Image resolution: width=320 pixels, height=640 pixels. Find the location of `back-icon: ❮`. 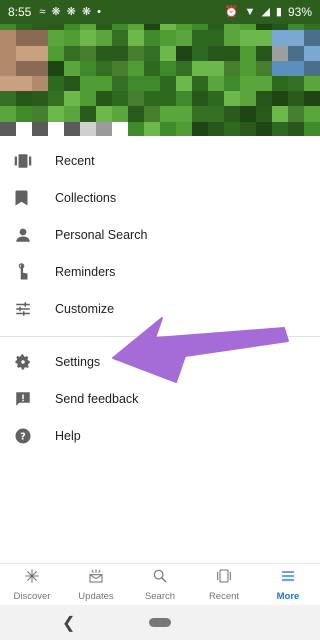

back-icon: ❮ is located at coordinates (68, 623).